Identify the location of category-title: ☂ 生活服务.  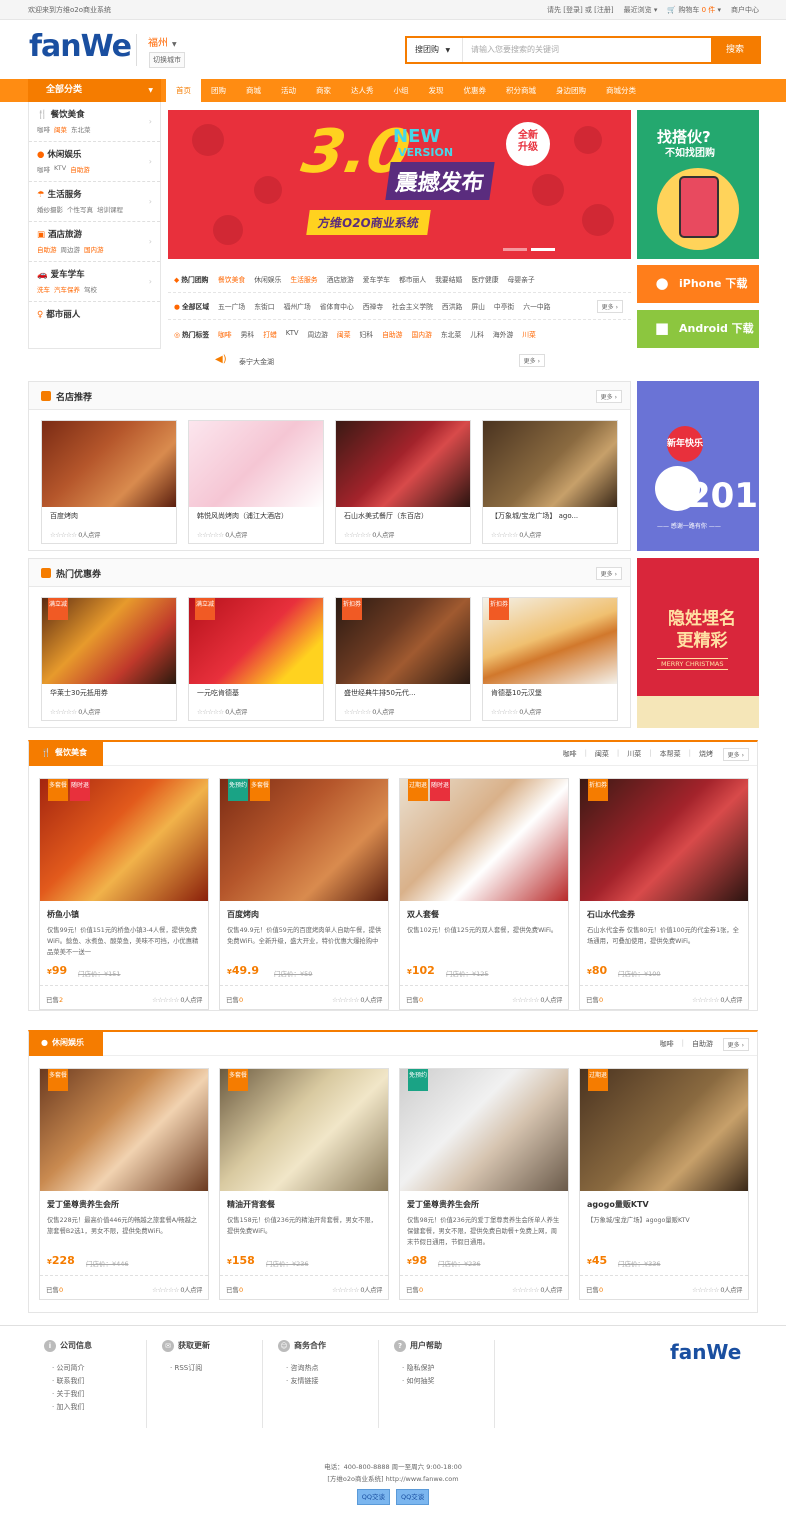
(94, 194).